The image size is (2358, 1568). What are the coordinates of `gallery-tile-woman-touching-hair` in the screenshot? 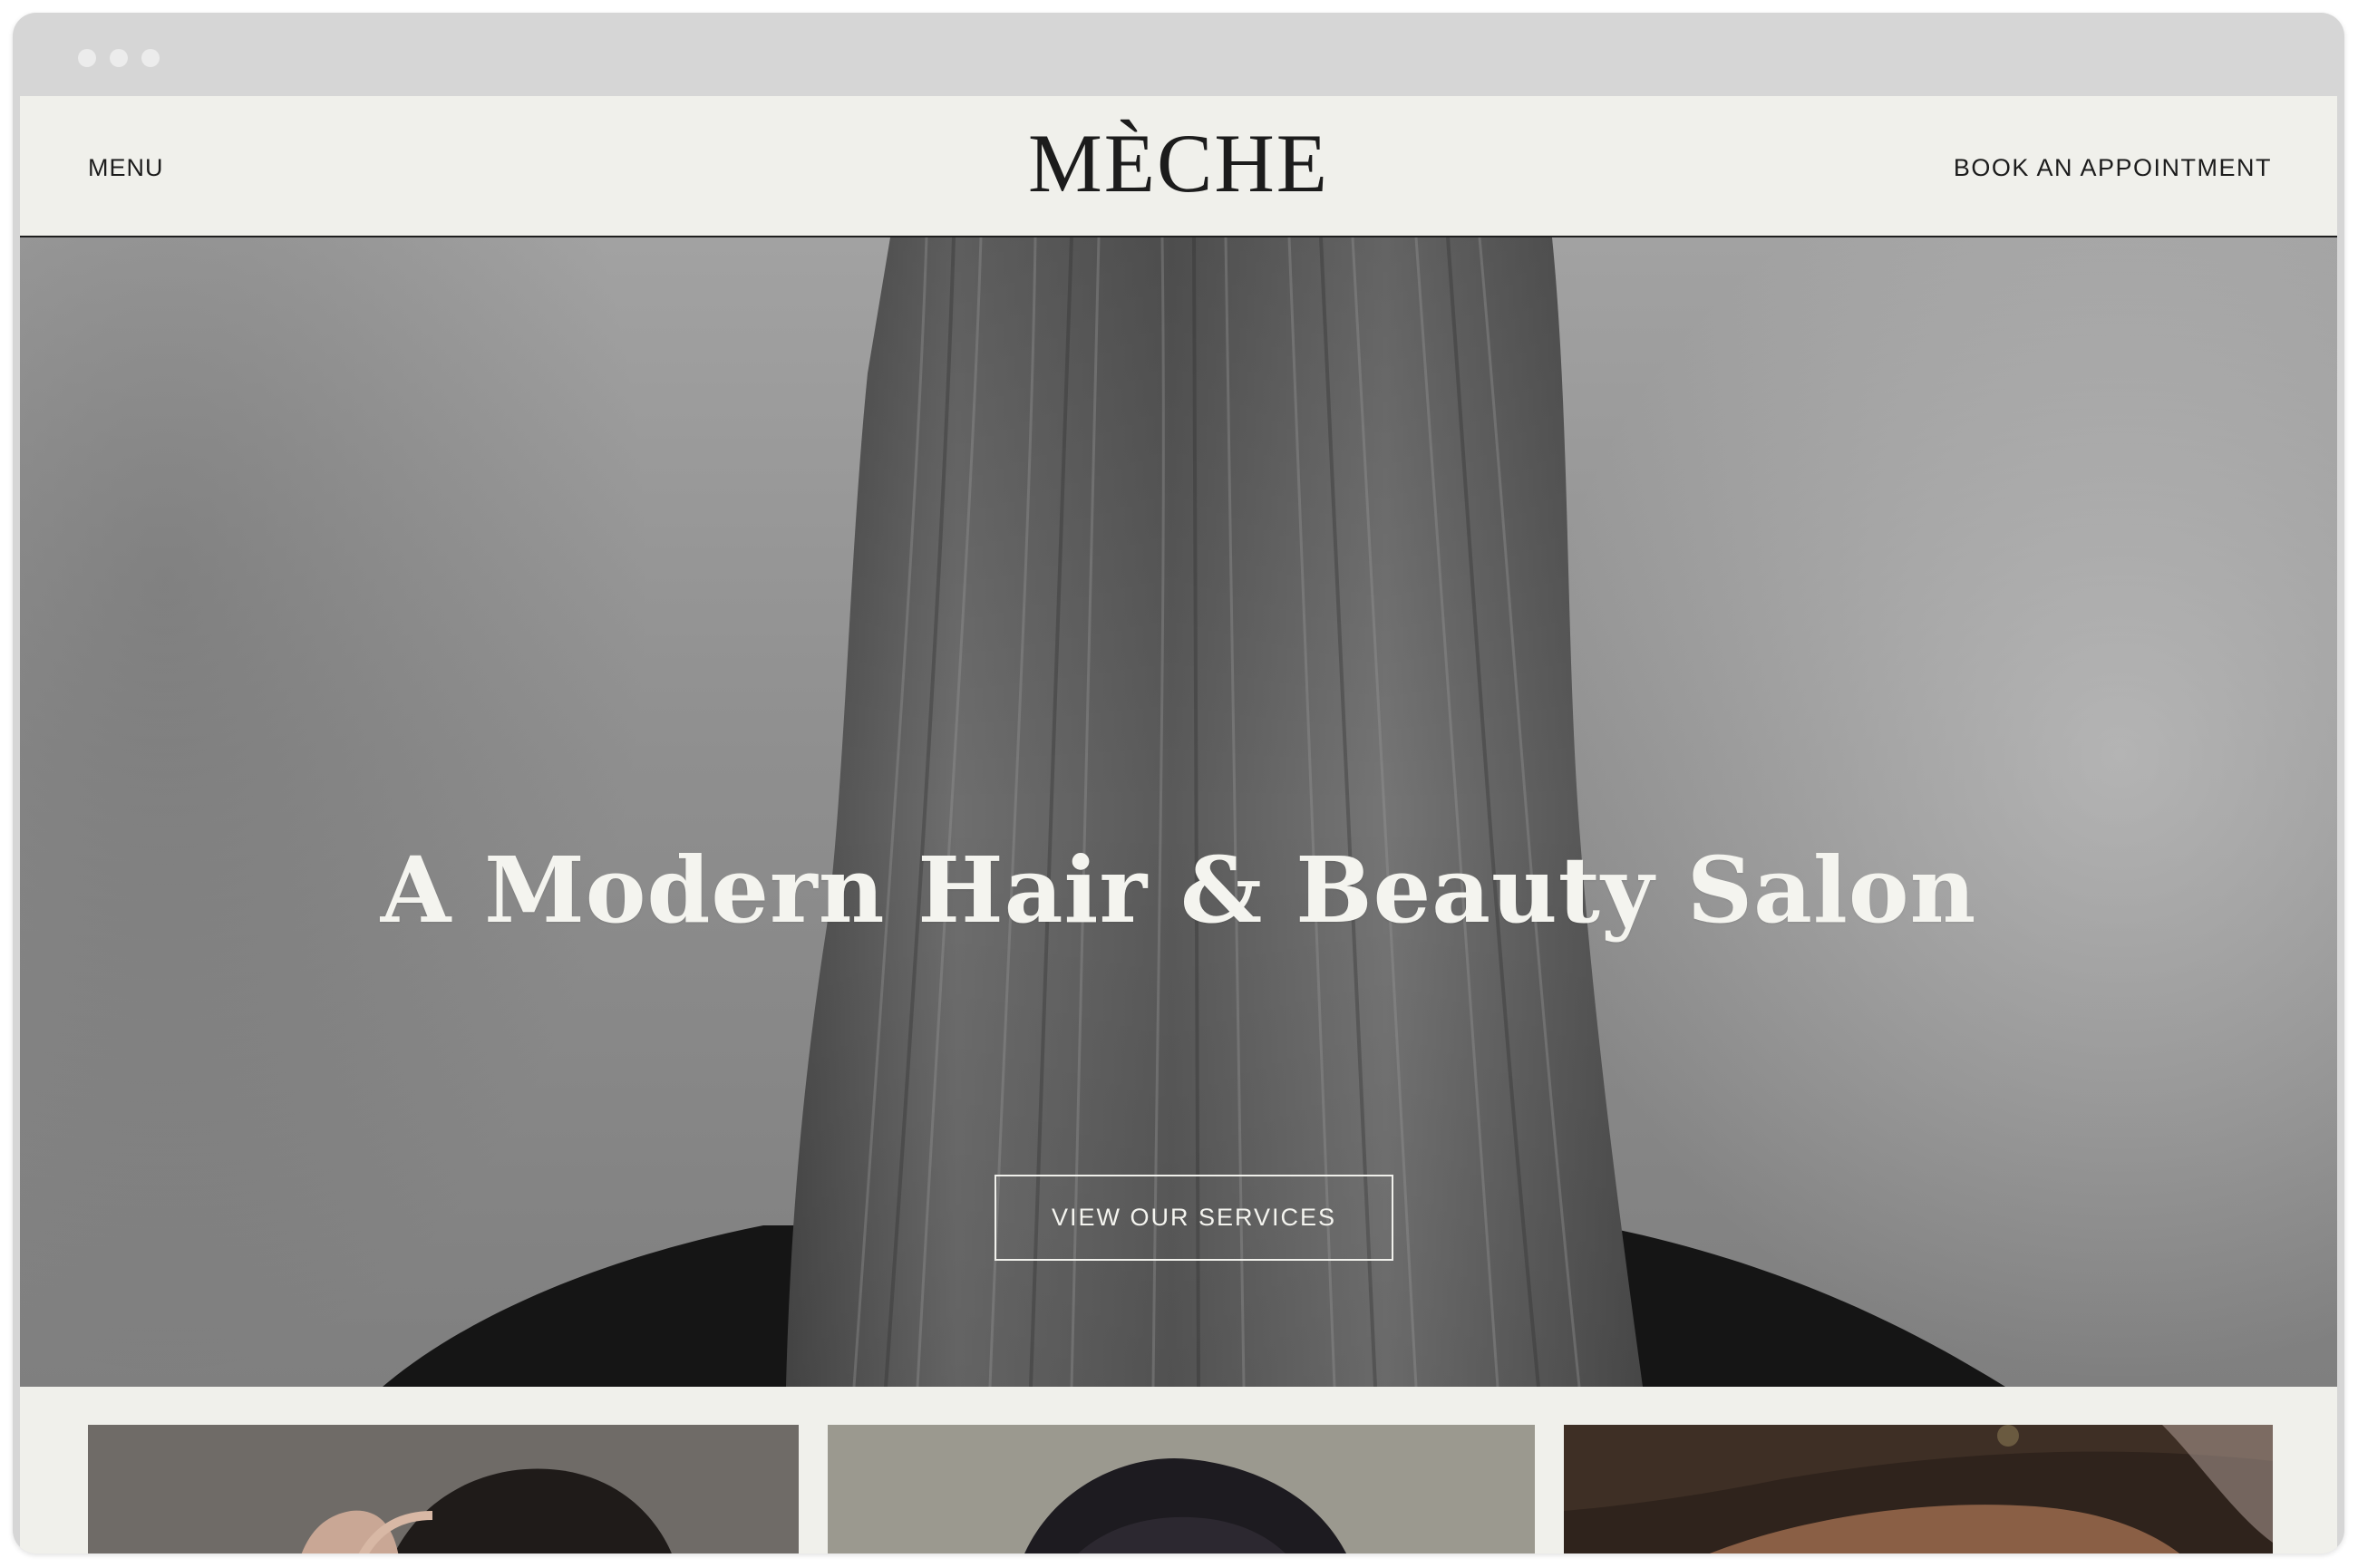 It's located at (443, 1489).